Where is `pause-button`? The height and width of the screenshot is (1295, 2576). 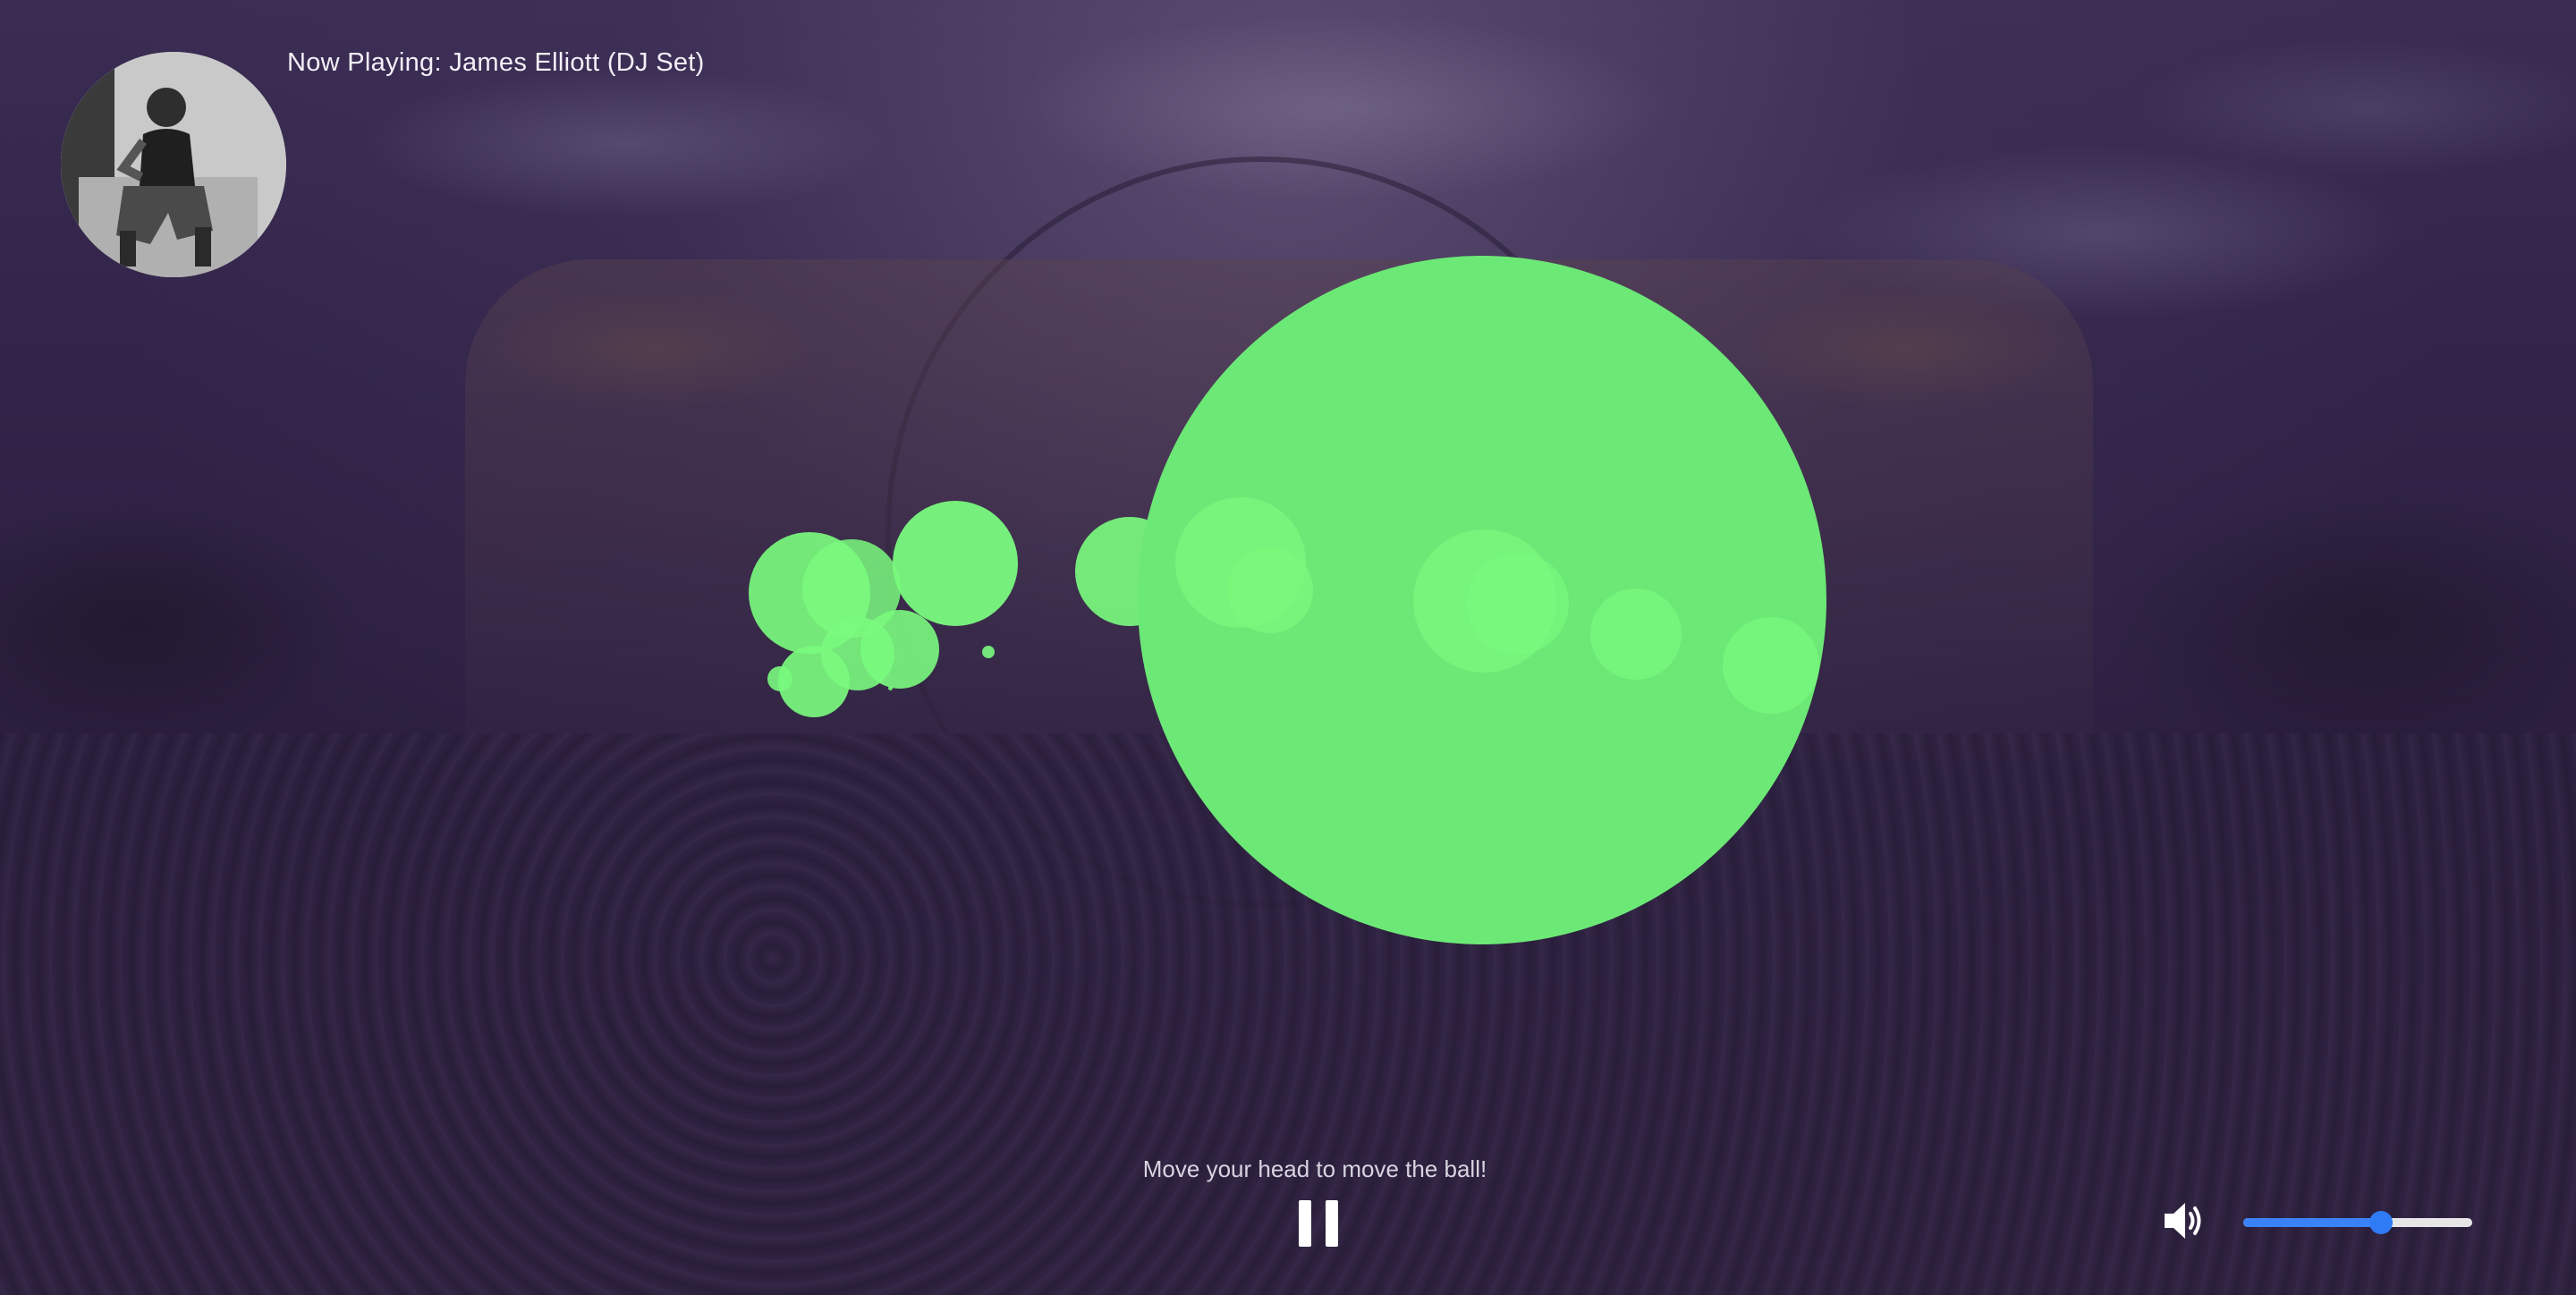
pause-button is located at coordinates (1318, 1224).